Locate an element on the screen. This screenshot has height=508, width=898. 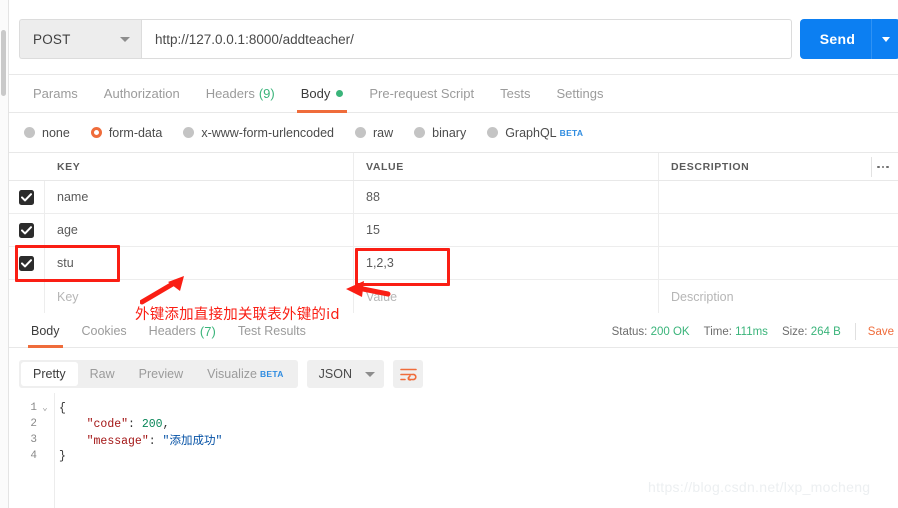
body-type-label: form-data is located at coordinates (135, 132).